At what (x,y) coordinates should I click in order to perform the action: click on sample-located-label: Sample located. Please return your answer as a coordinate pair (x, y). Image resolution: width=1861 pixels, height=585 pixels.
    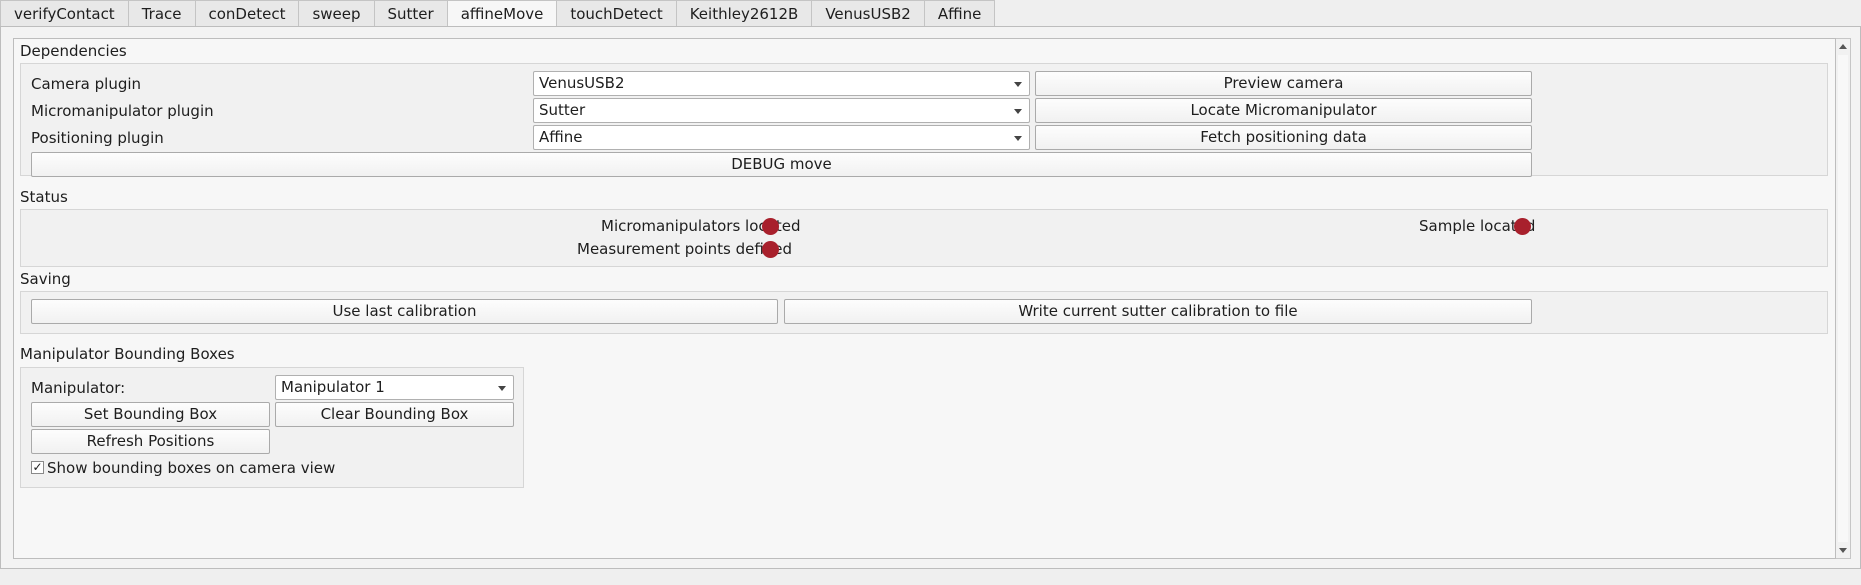
    Looking at the image, I should click on (1477, 226).